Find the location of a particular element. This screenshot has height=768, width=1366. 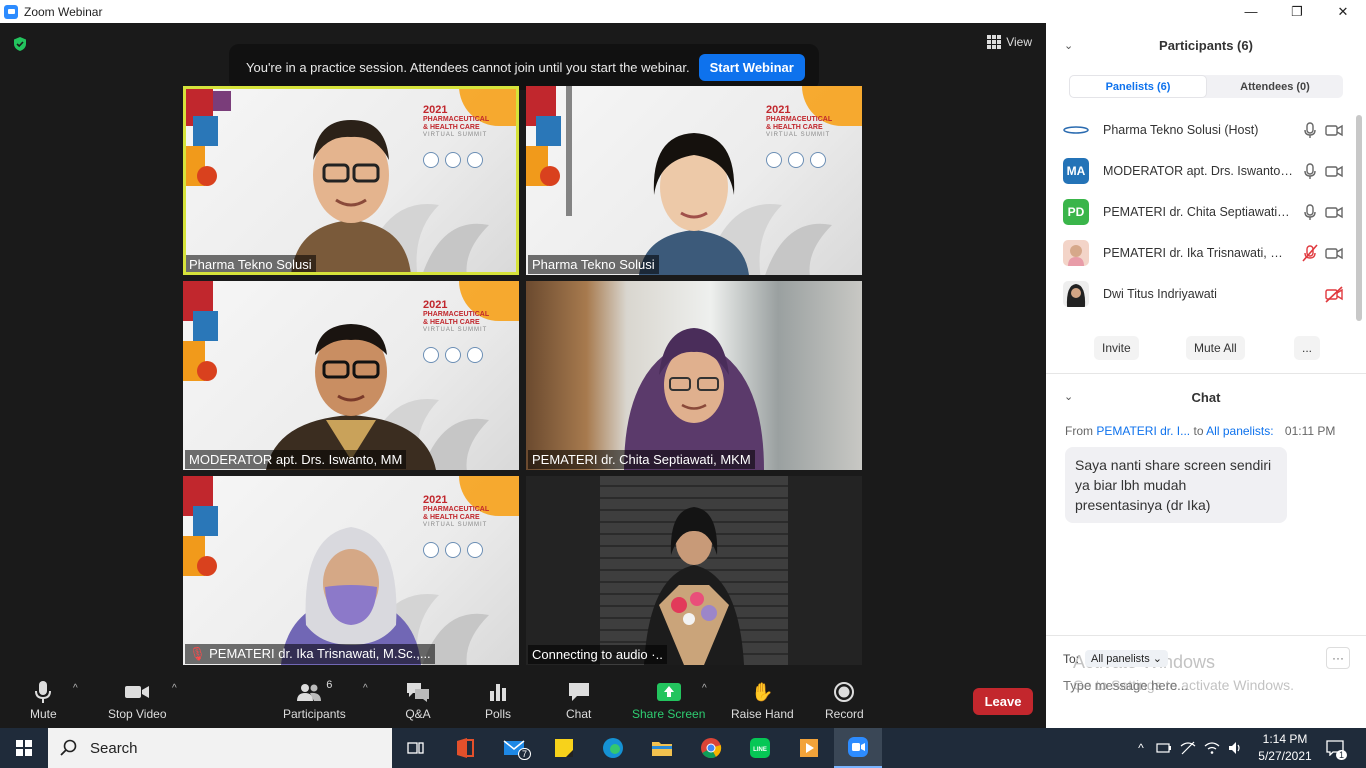

wifi-icon is located at coordinates (1212, 748).